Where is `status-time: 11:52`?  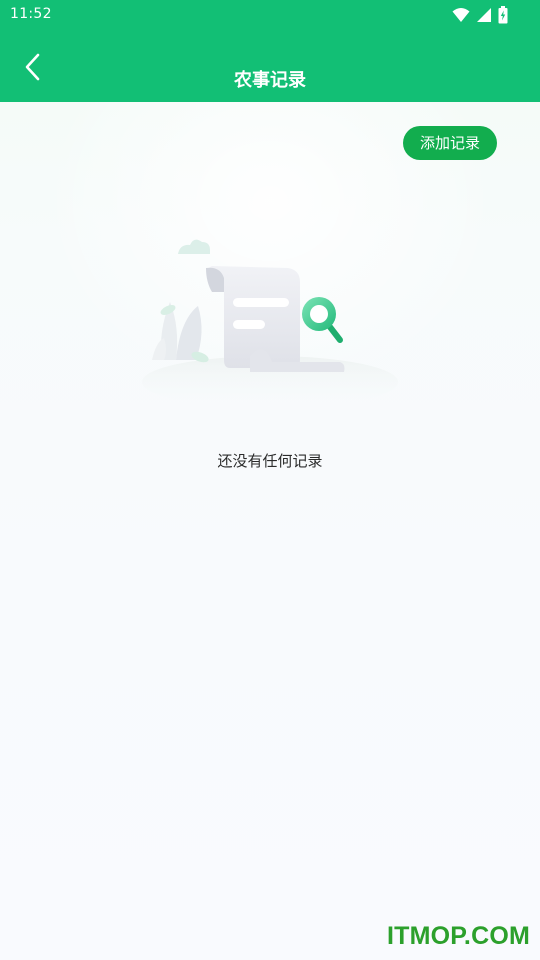
status-time: 11:52 is located at coordinates (31, 14).